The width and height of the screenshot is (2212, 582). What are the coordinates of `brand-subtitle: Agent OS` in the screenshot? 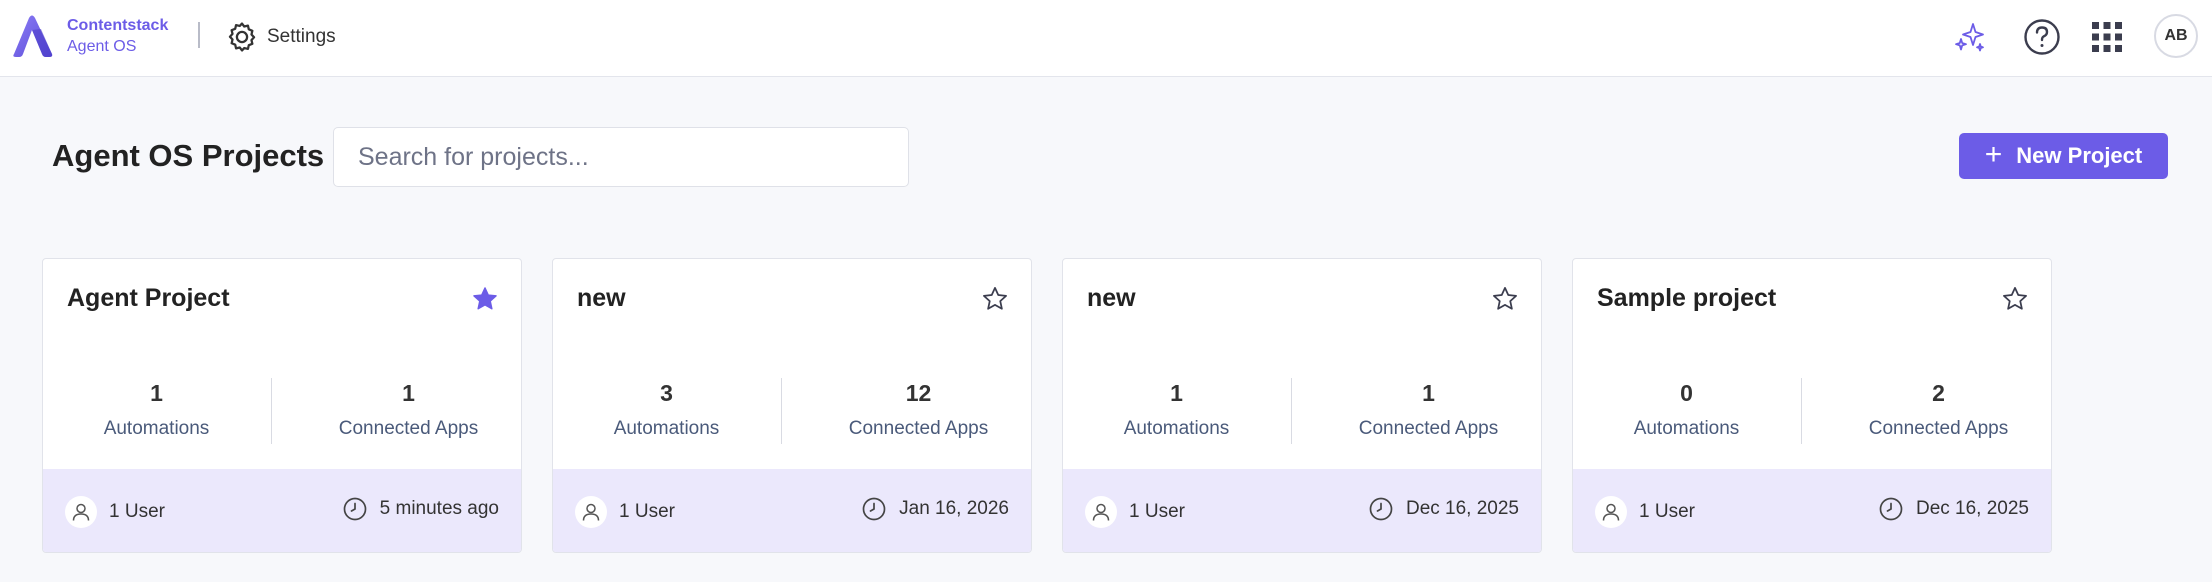 It's located at (102, 46).